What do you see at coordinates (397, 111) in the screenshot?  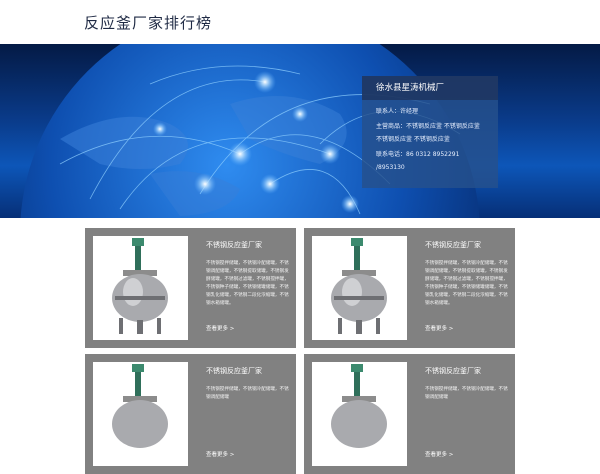 I see `contact-person: 联系人：许经理` at bounding box center [397, 111].